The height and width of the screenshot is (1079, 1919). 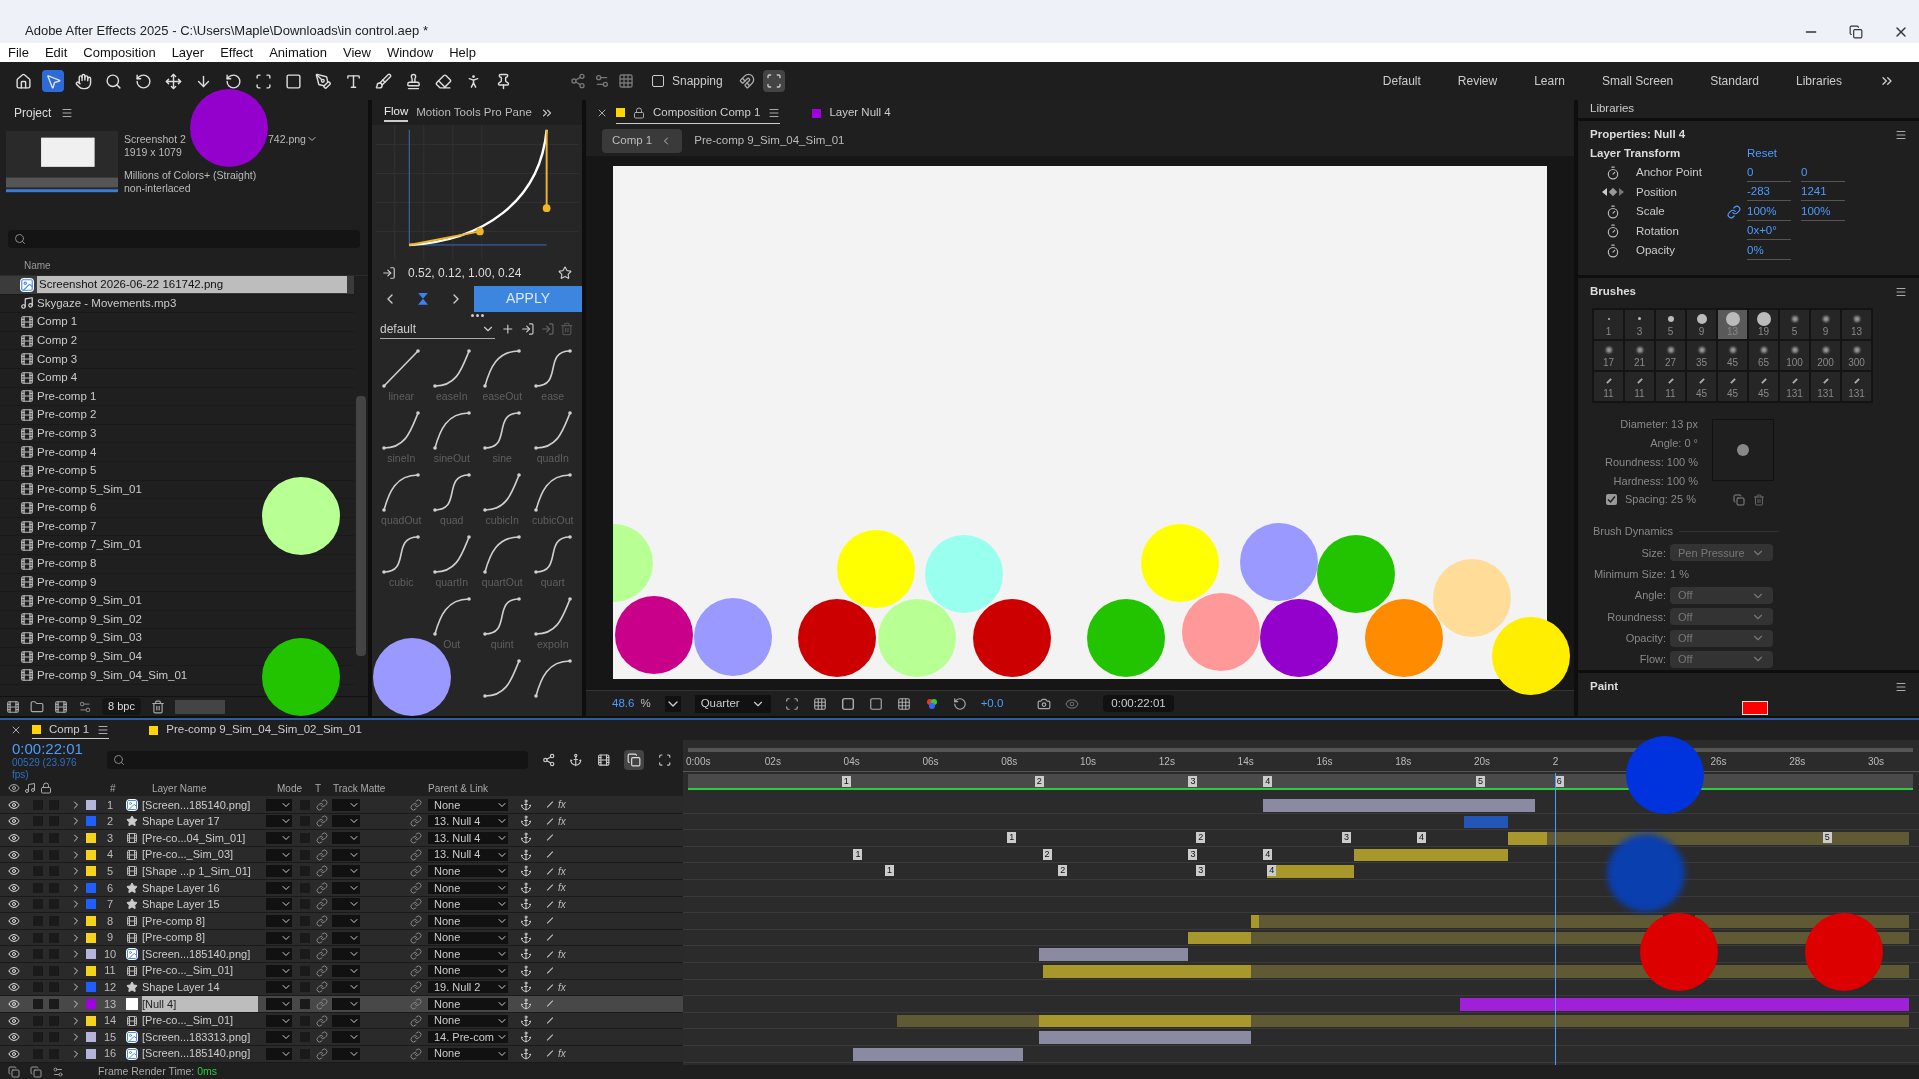 What do you see at coordinates (341, 805) in the screenshot?
I see `layer-row: 1 [Screen...185140.png] None fx` at bounding box center [341, 805].